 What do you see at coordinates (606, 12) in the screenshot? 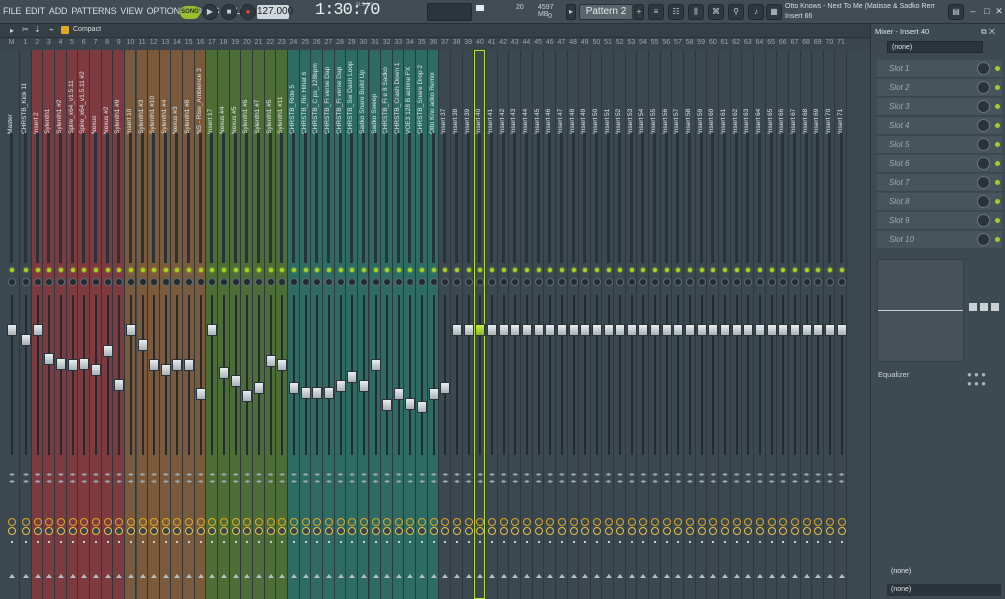
I see `pattern-selector: Pattern 2` at bounding box center [606, 12].